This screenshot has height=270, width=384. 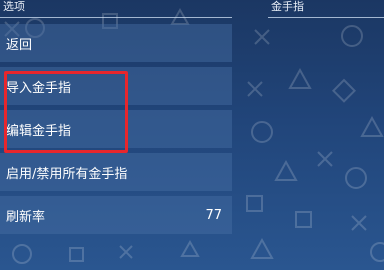 I want to click on refresh-rate-value: 77, so click(x=213, y=215).